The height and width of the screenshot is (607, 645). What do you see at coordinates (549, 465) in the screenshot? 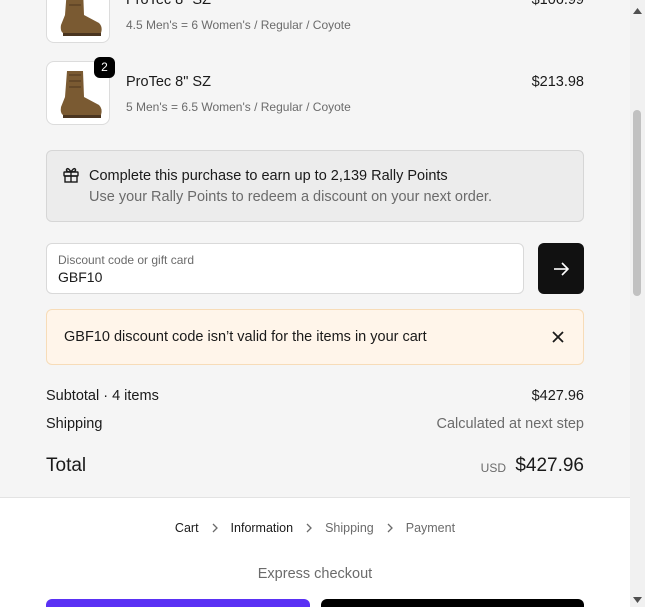
I see `total-value: $427.96` at bounding box center [549, 465].